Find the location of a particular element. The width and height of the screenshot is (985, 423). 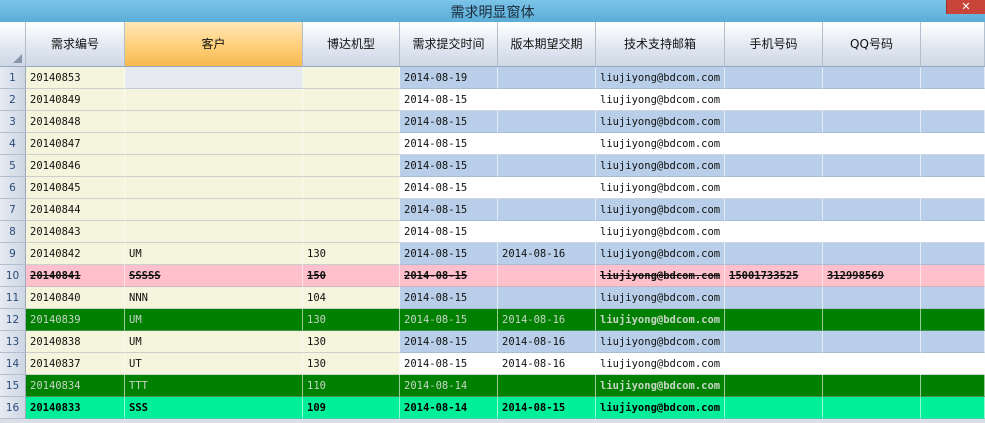

table-cell: 2014-08-14 is located at coordinates (449, 408).